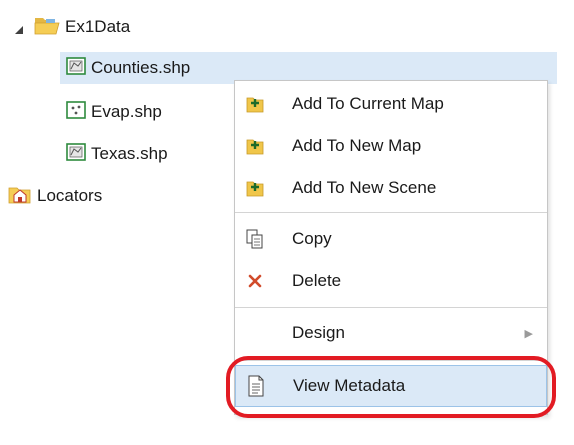 This screenshot has height=445, width=574. I want to click on menu-item-label: Add To Current Map, so click(368, 103).